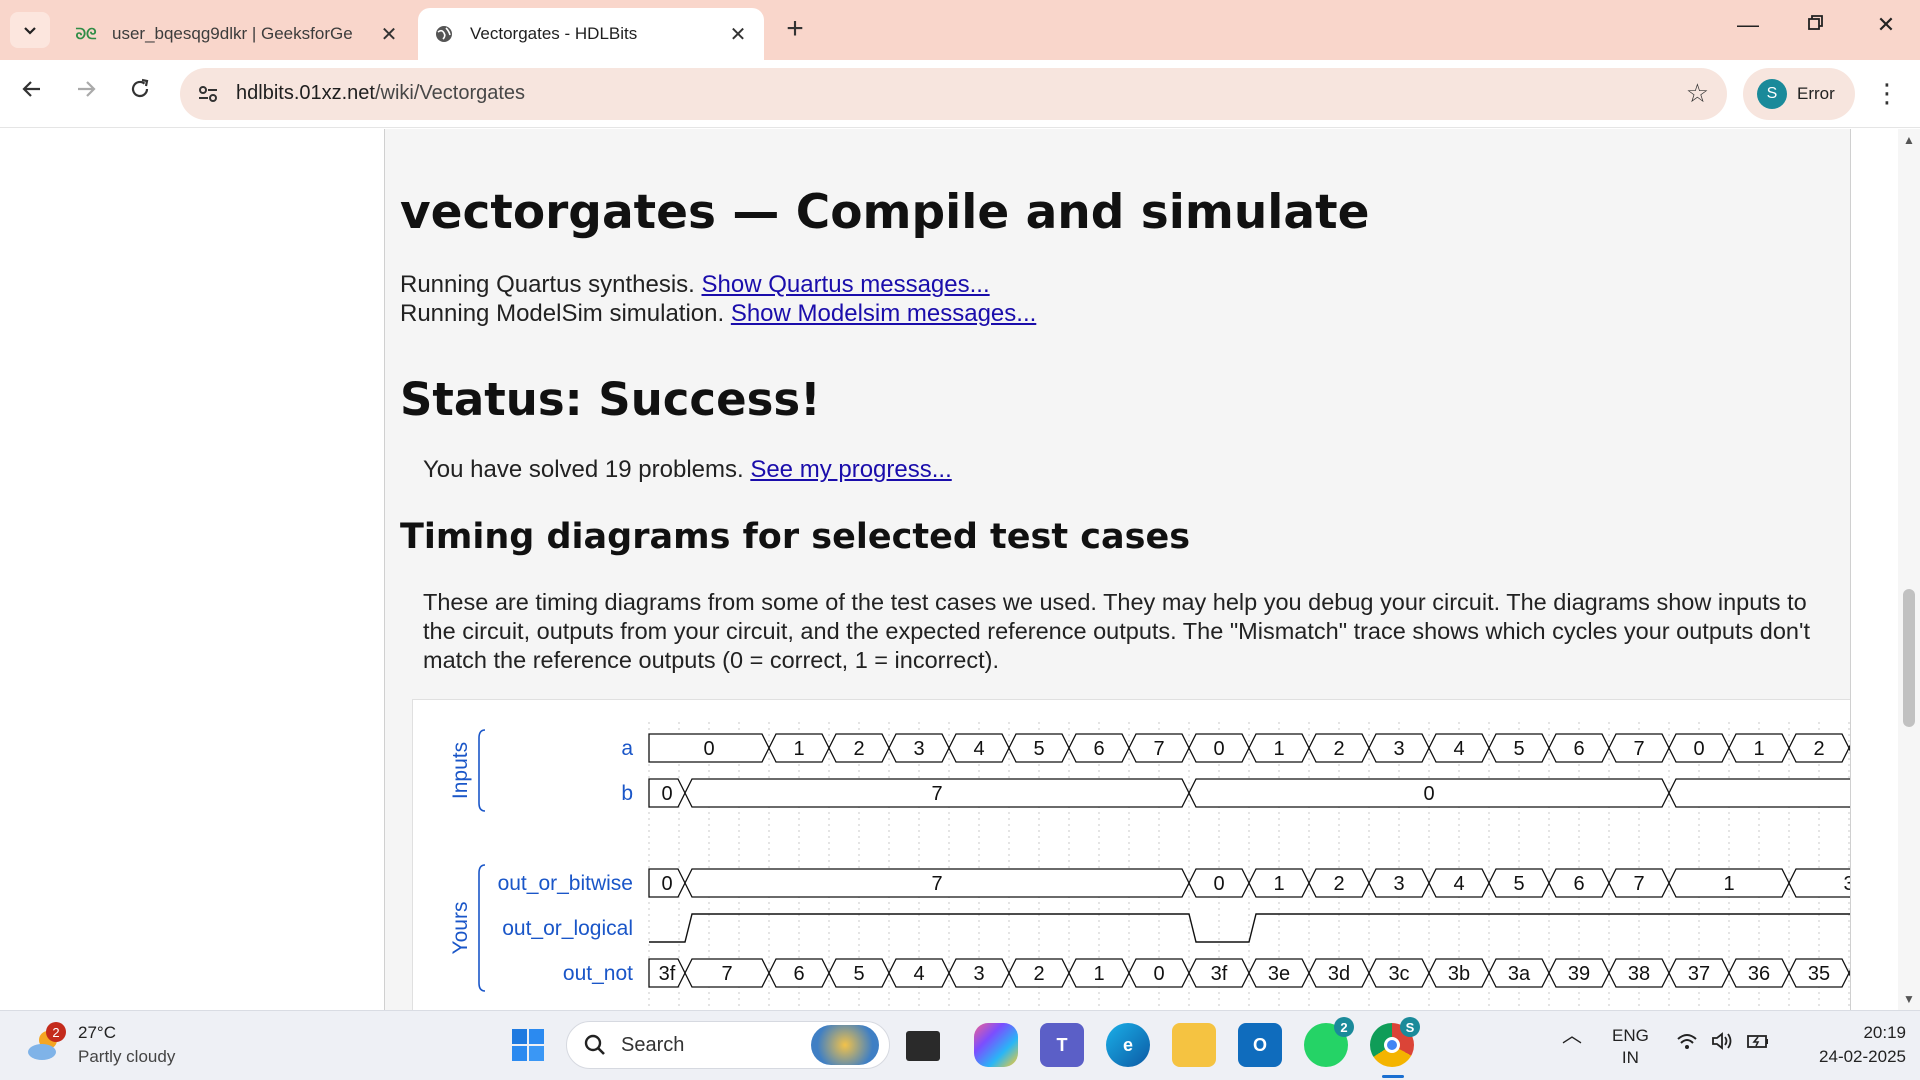 Image resolution: width=1920 pixels, height=1080 pixels. Describe the element at coordinates (1887, 93) in the screenshot. I see `more-menu-icon: ⋮` at that location.